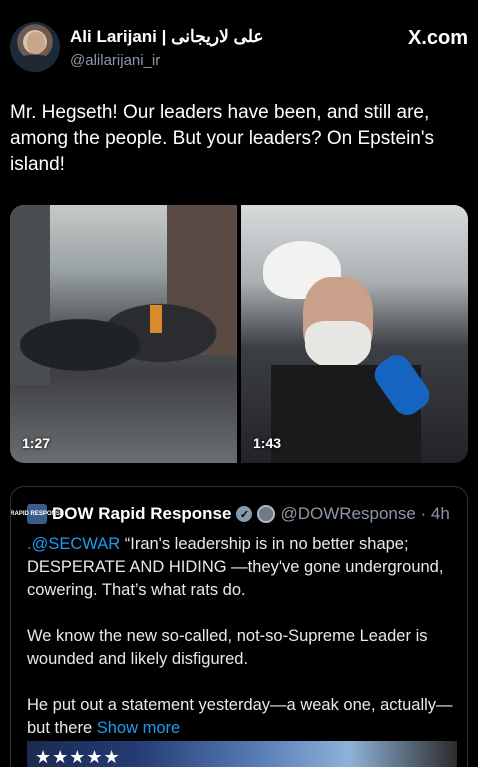 This screenshot has width=478, height=767. I want to click on avatar-suit, so click(35, 63).